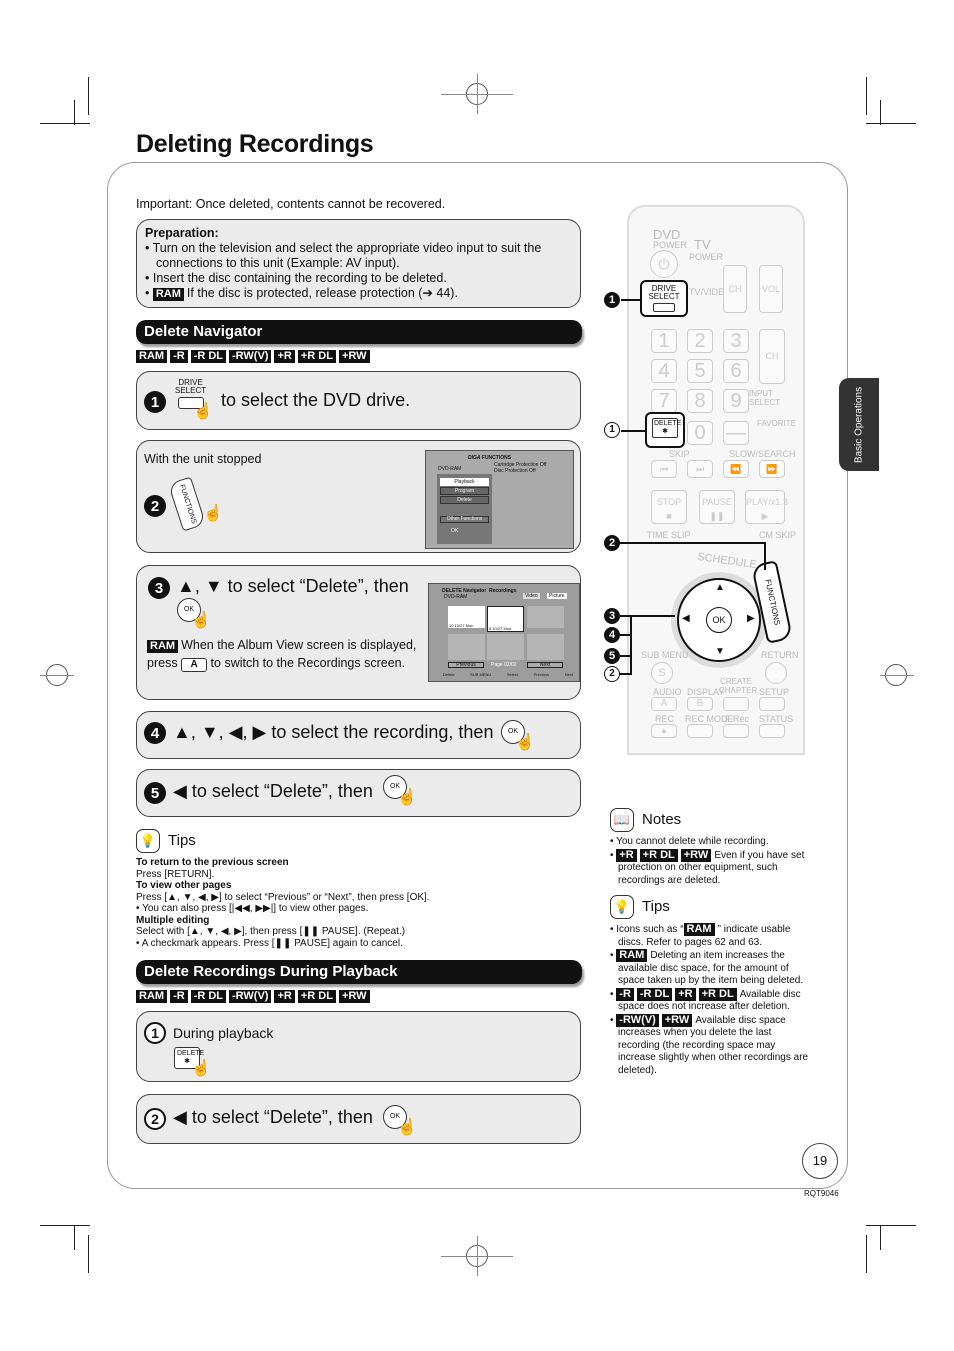 This screenshot has height=1351, width=954. What do you see at coordinates (772, 704) in the screenshot?
I see `setup-button` at bounding box center [772, 704].